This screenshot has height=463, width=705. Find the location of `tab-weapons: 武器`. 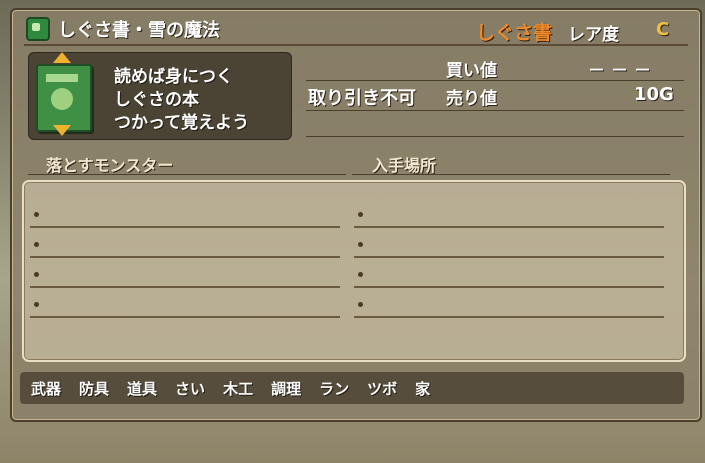

tab-weapons: 武器 is located at coordinates (46, 388).